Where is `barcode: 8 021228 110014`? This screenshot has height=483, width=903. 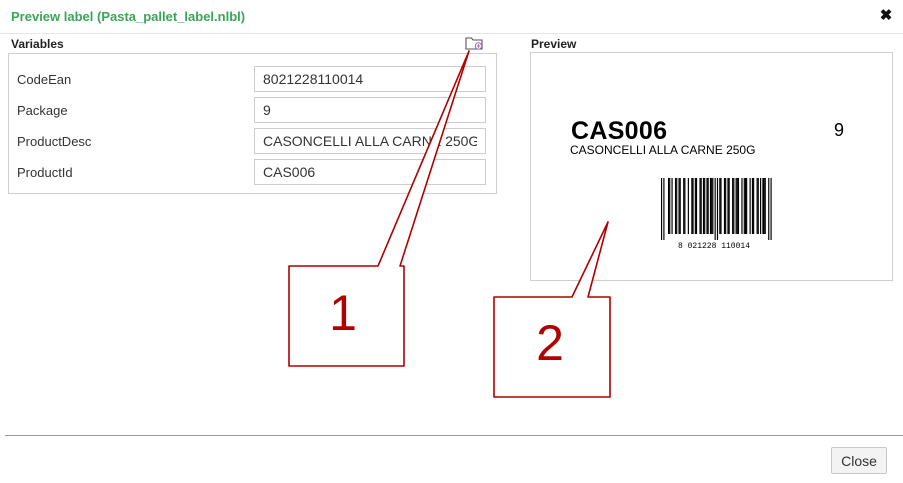 barcode: 8 021228 110014 is located at coordinates (716, 214).